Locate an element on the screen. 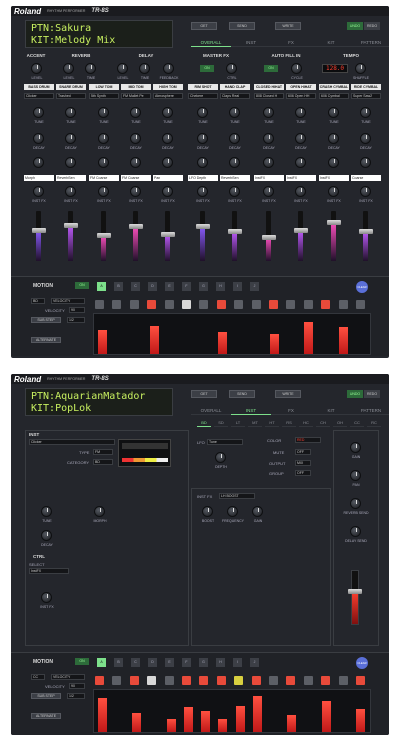  ctrl-select-rc: Coarse is located at coordinates (366, 178).